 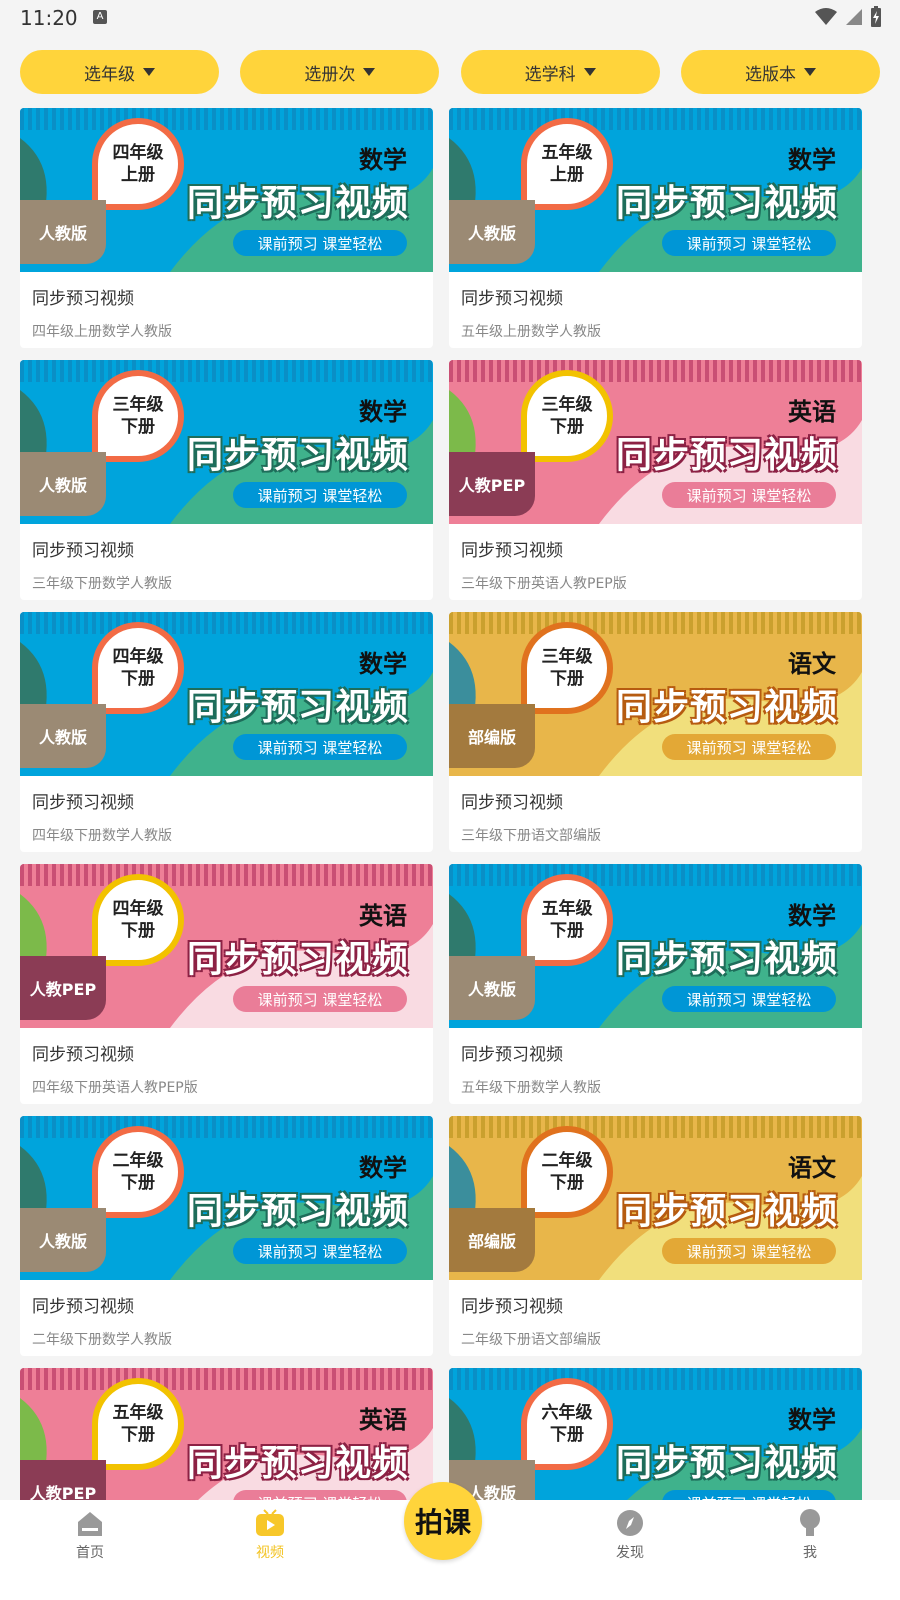 What do you see at coordinates (655, 190) in the screenshot?
I see `video-thumbnail: 五年级 上册 人教版 数学 同步预习视频 课前预习 课堂轻松` at bounding box center [655, 190].